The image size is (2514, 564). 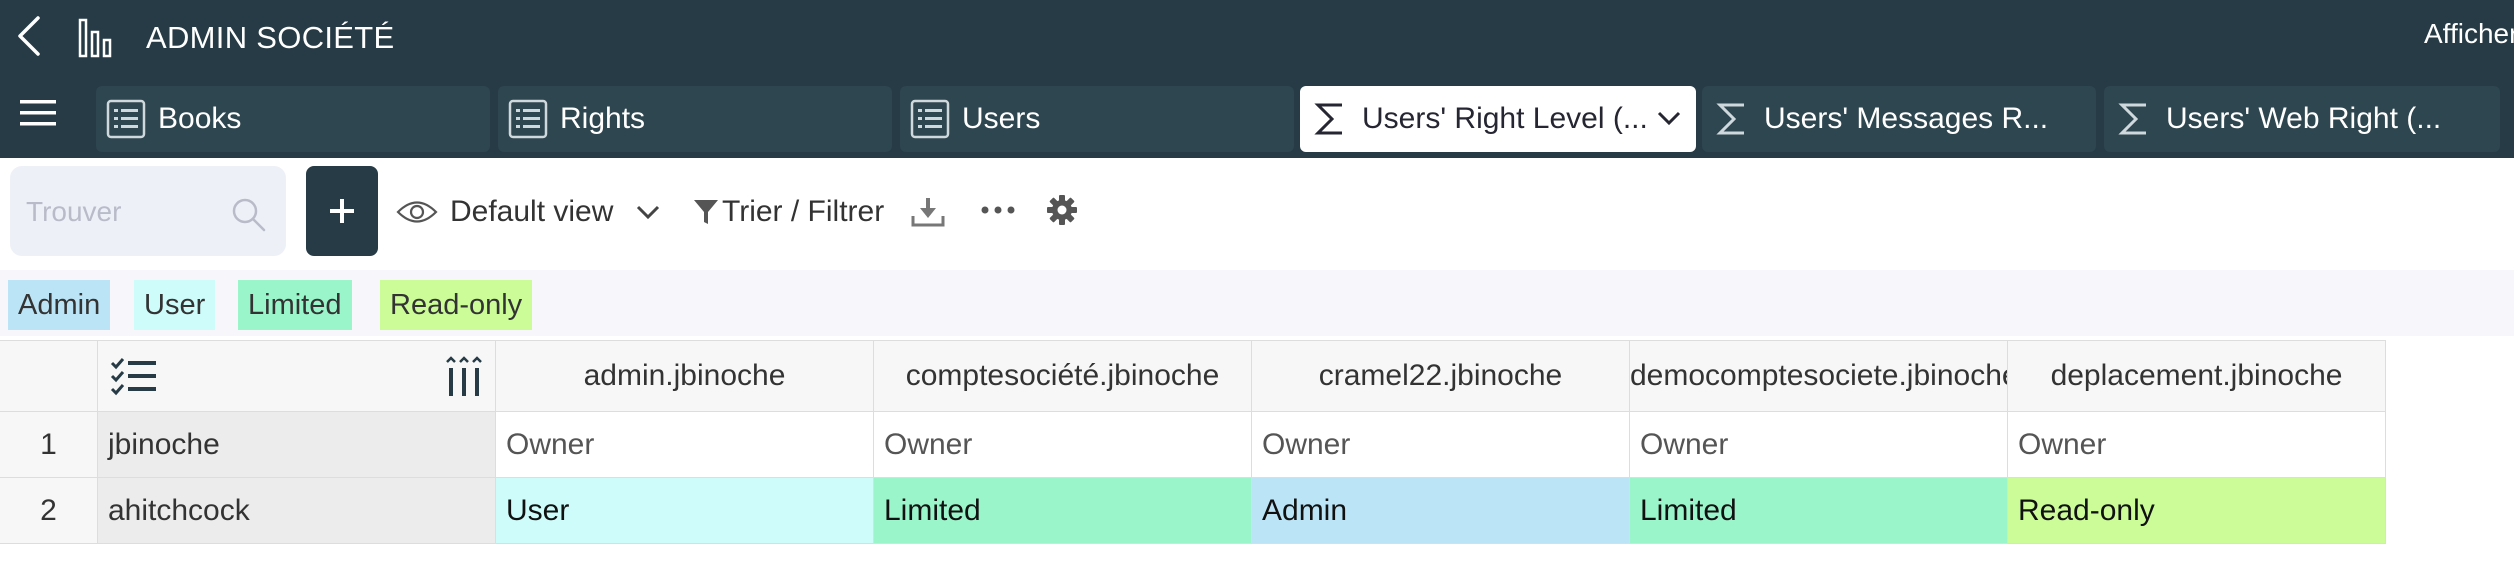 What do you see at coordinates (532, 211) in the screenshot?
I see `view-label: Default view` at bounding box center [532, 211].